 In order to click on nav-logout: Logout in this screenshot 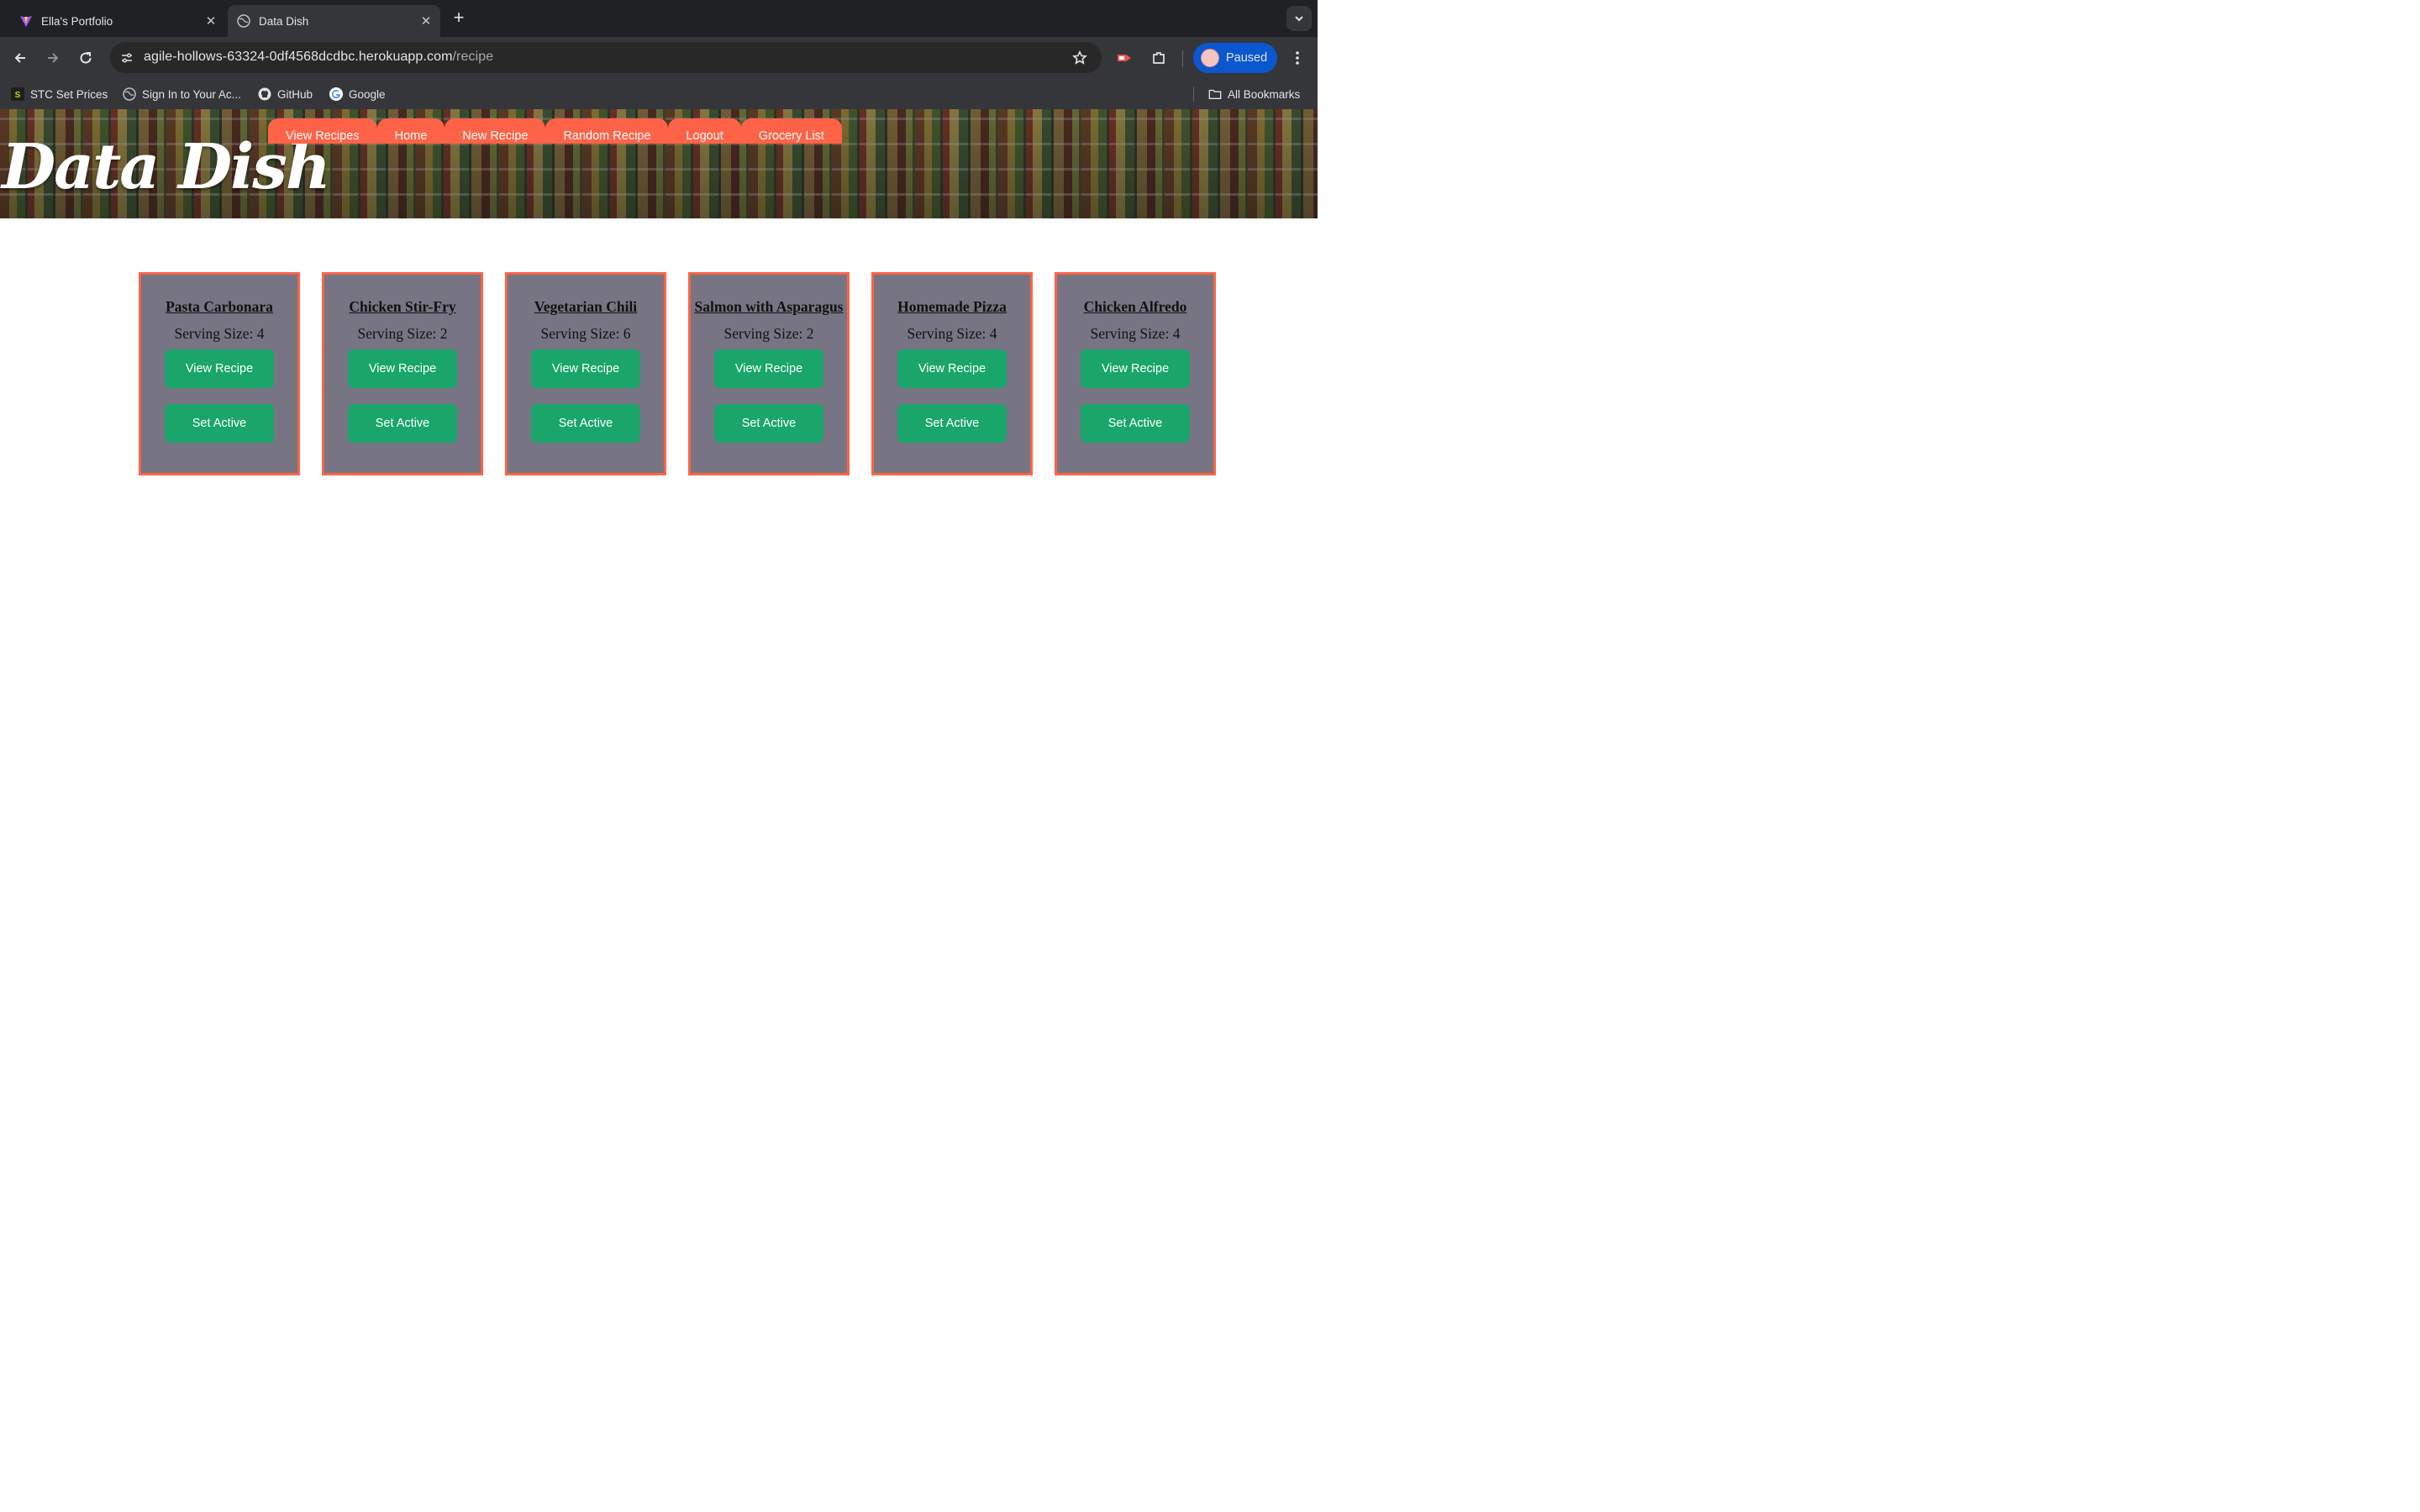, I will do `click(704, 131)`.